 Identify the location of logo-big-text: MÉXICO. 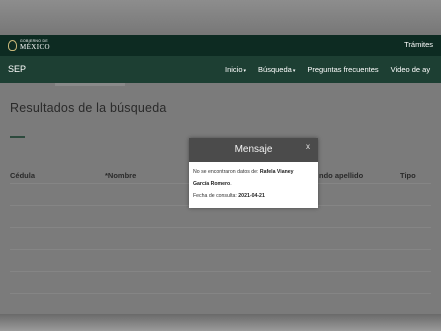
(35, 46).